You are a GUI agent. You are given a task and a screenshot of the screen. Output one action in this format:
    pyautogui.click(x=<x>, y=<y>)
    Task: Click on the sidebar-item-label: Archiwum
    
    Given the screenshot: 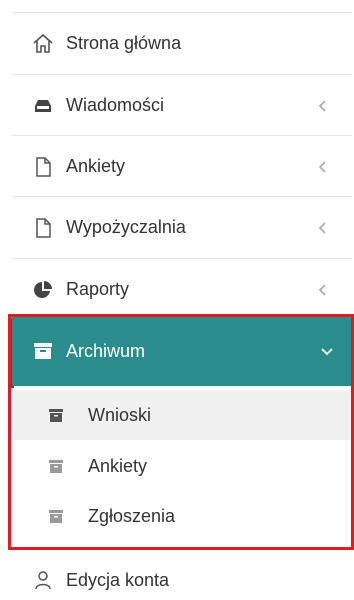 What is the action you would take?
    pyautogui.click(x=106, y=350)
    